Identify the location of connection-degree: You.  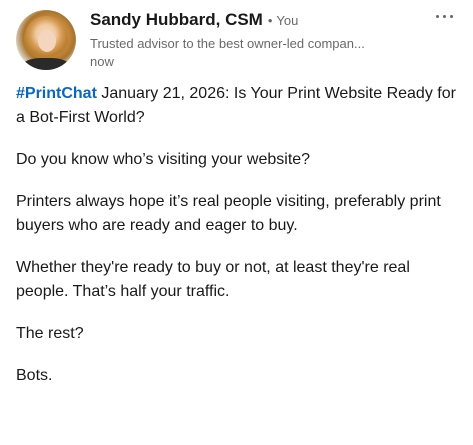
(287, 20).